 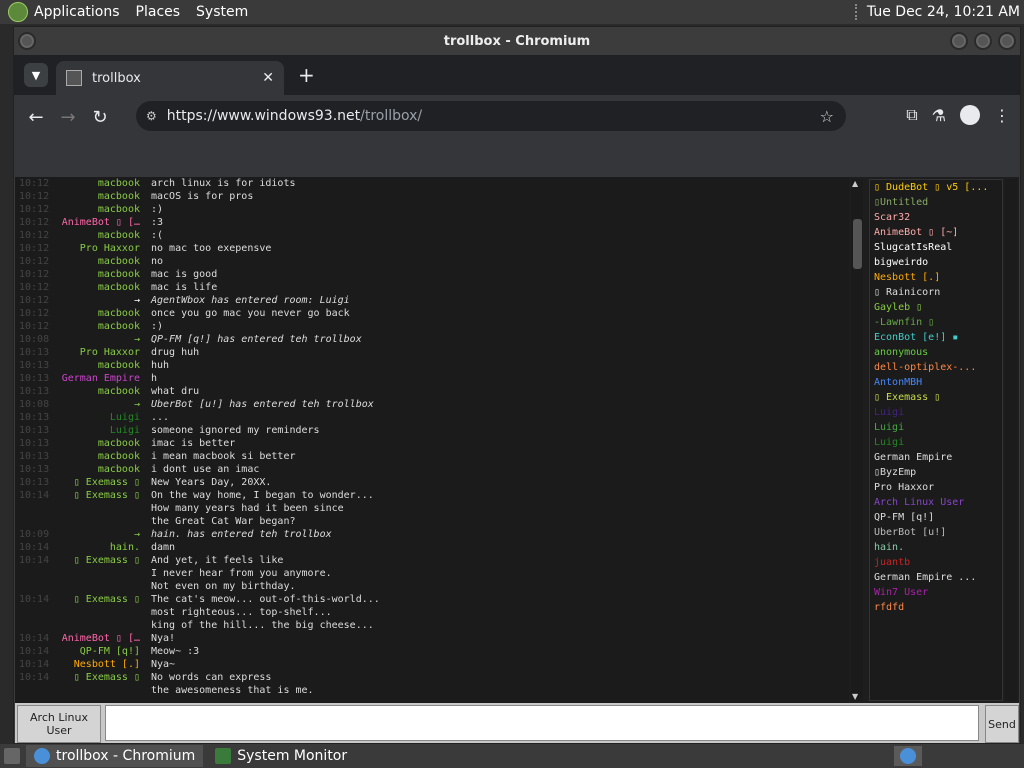 I want to click on chat-scrollbar: ▲ ▼, so click(x=857, y=440).